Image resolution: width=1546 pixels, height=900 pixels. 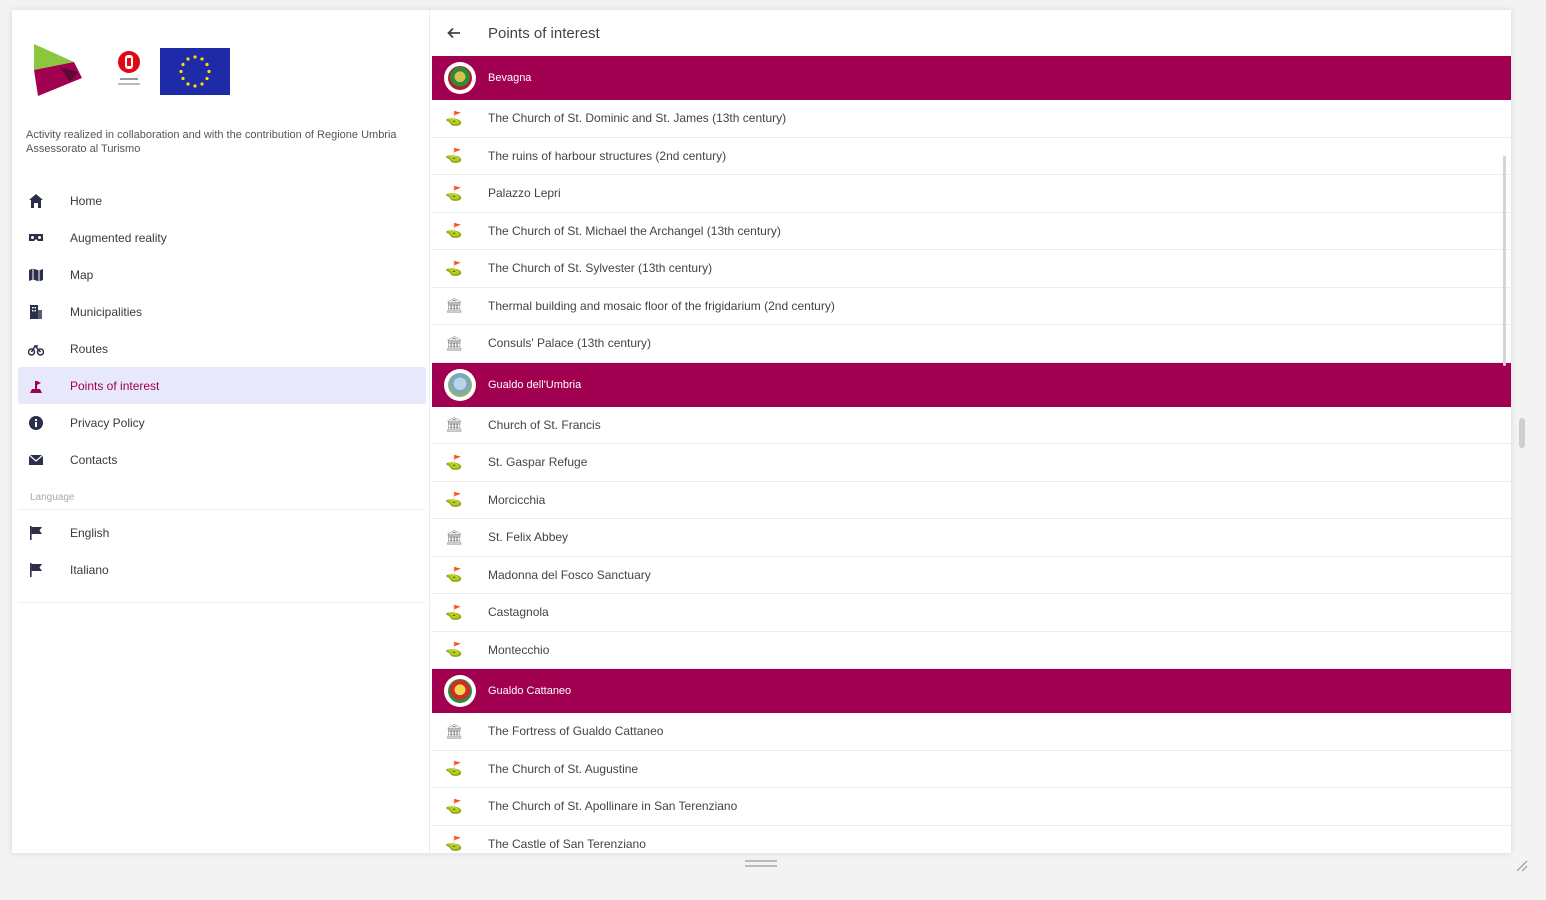 What do you see at coordinates (222, 274) in the screenshot?
I see `nav-item-map: Map` at bounding box center [222, 274].